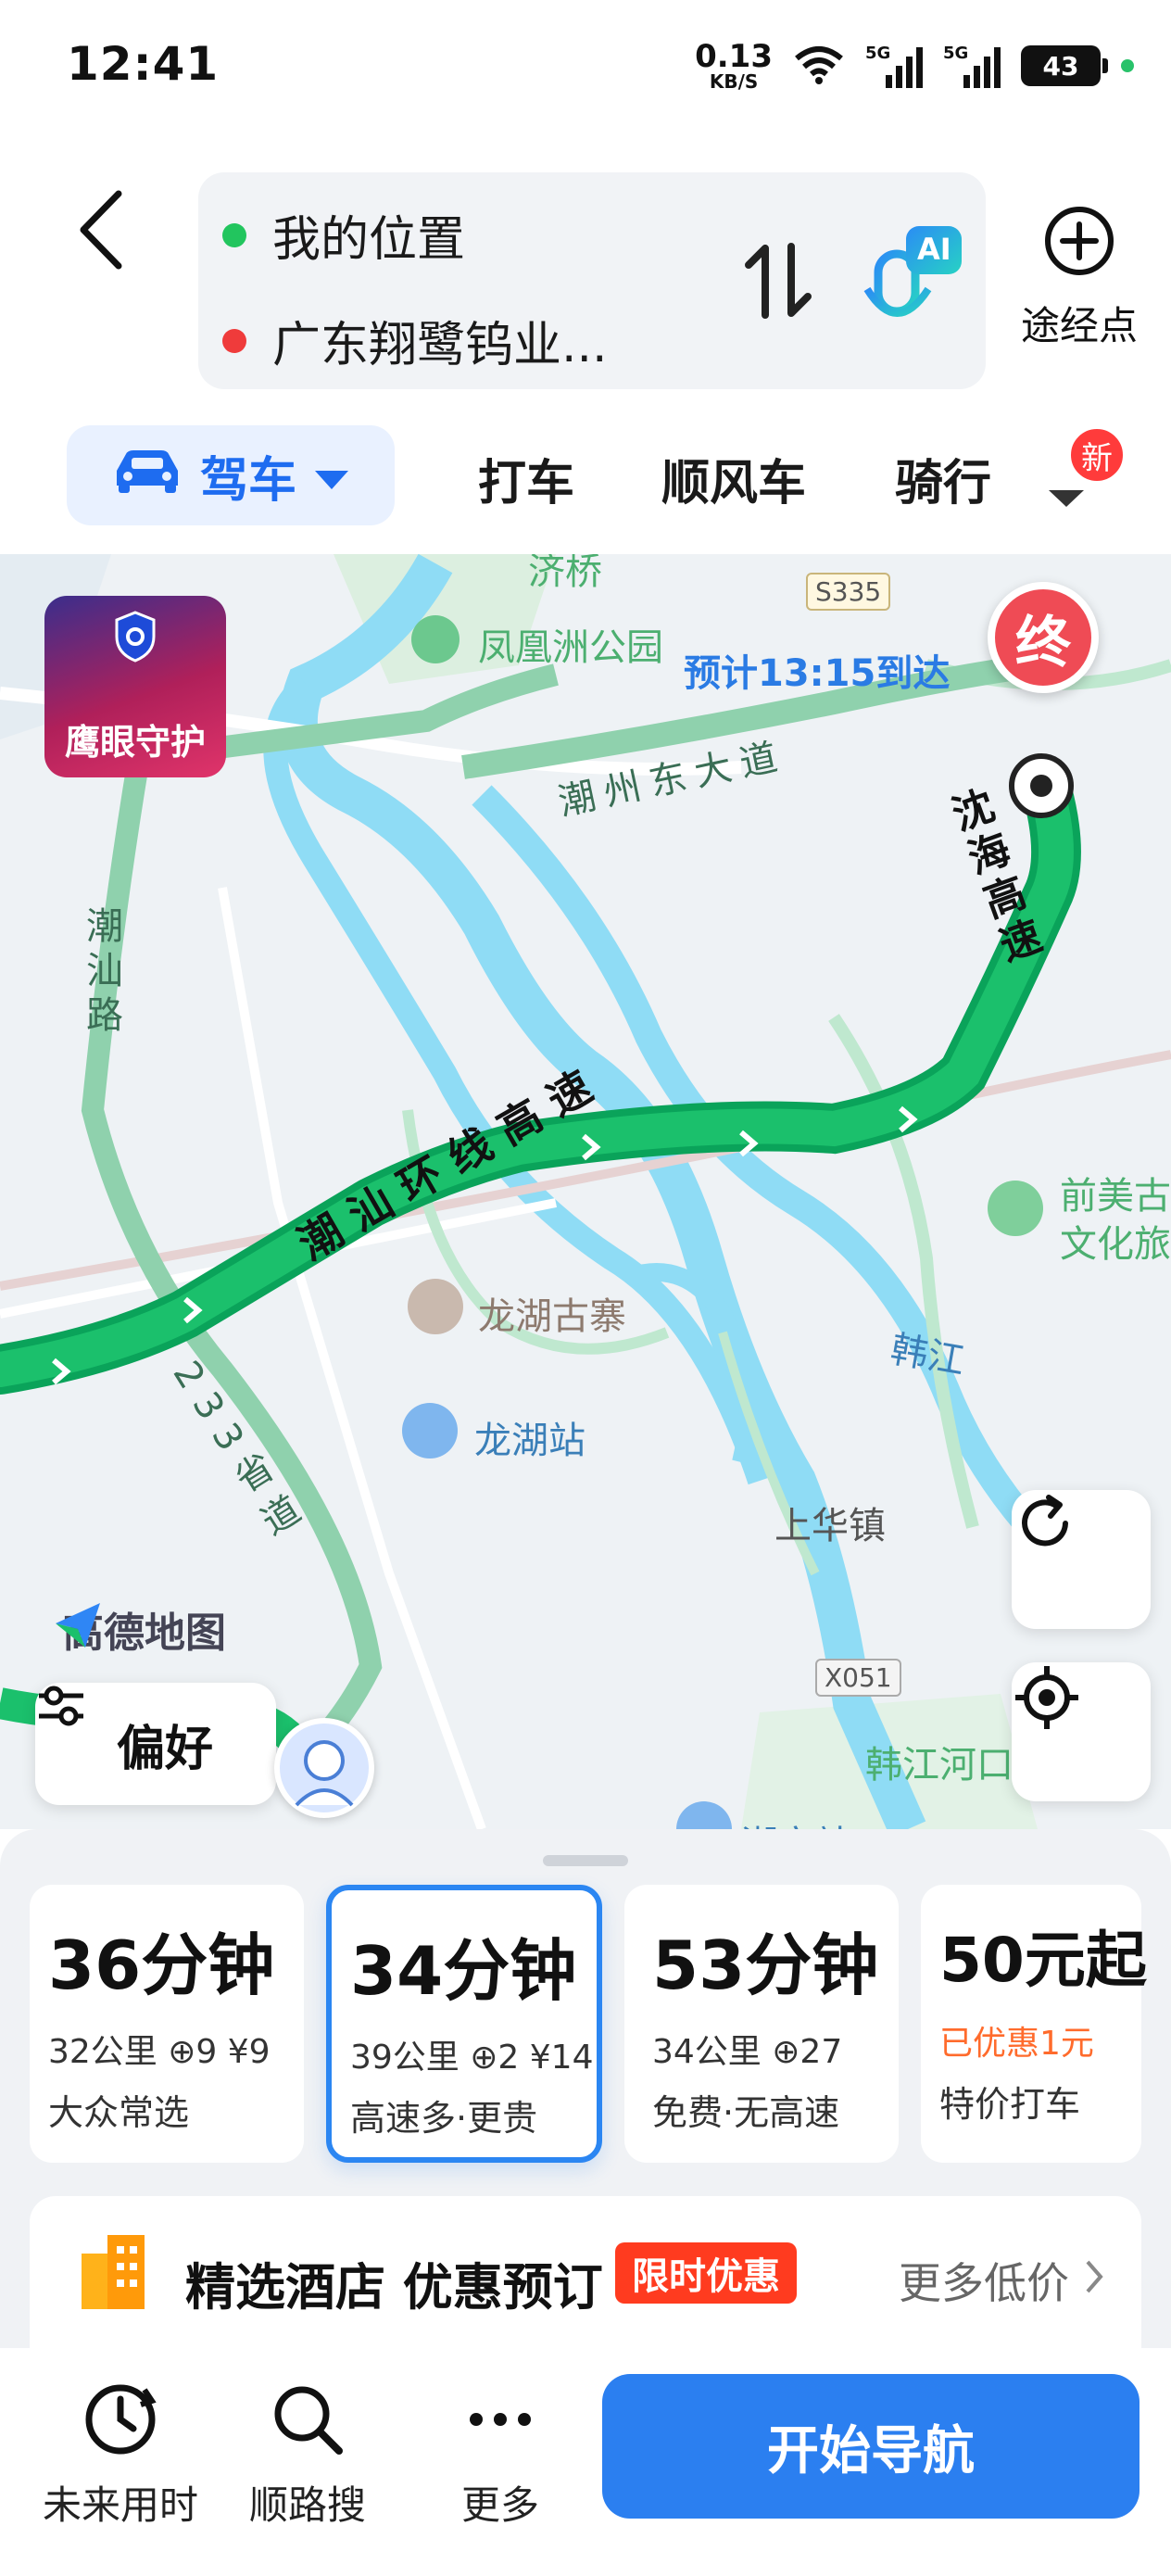 The height and width of the screenshot is (2576, 1171). What do you see at coordinates (369, 240) in the screenshot?
I see `origin-text: 我的位置` at bounding box center [369, 240].